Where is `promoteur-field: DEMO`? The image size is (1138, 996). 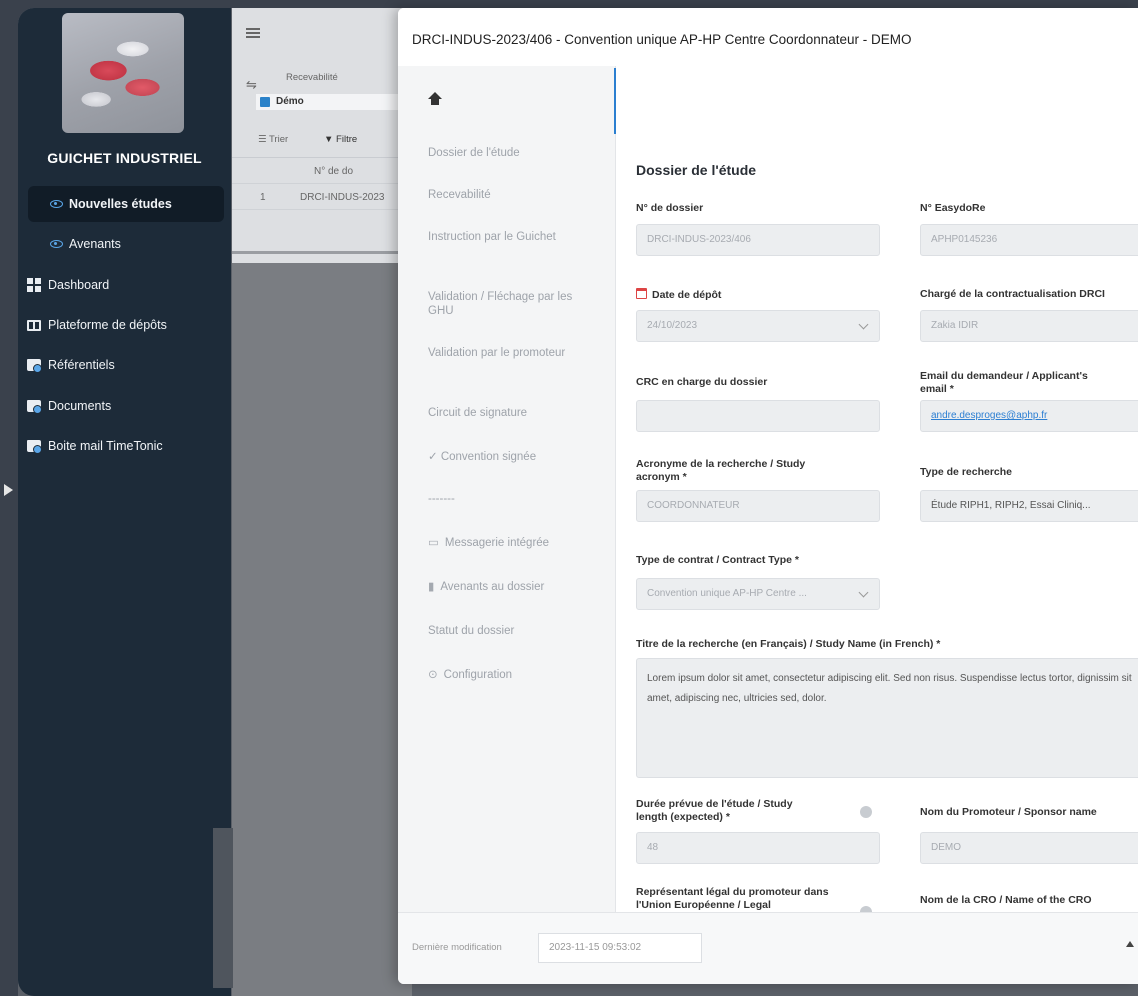
promoteur-field: DEMO is located at coordinates (1029, 848).